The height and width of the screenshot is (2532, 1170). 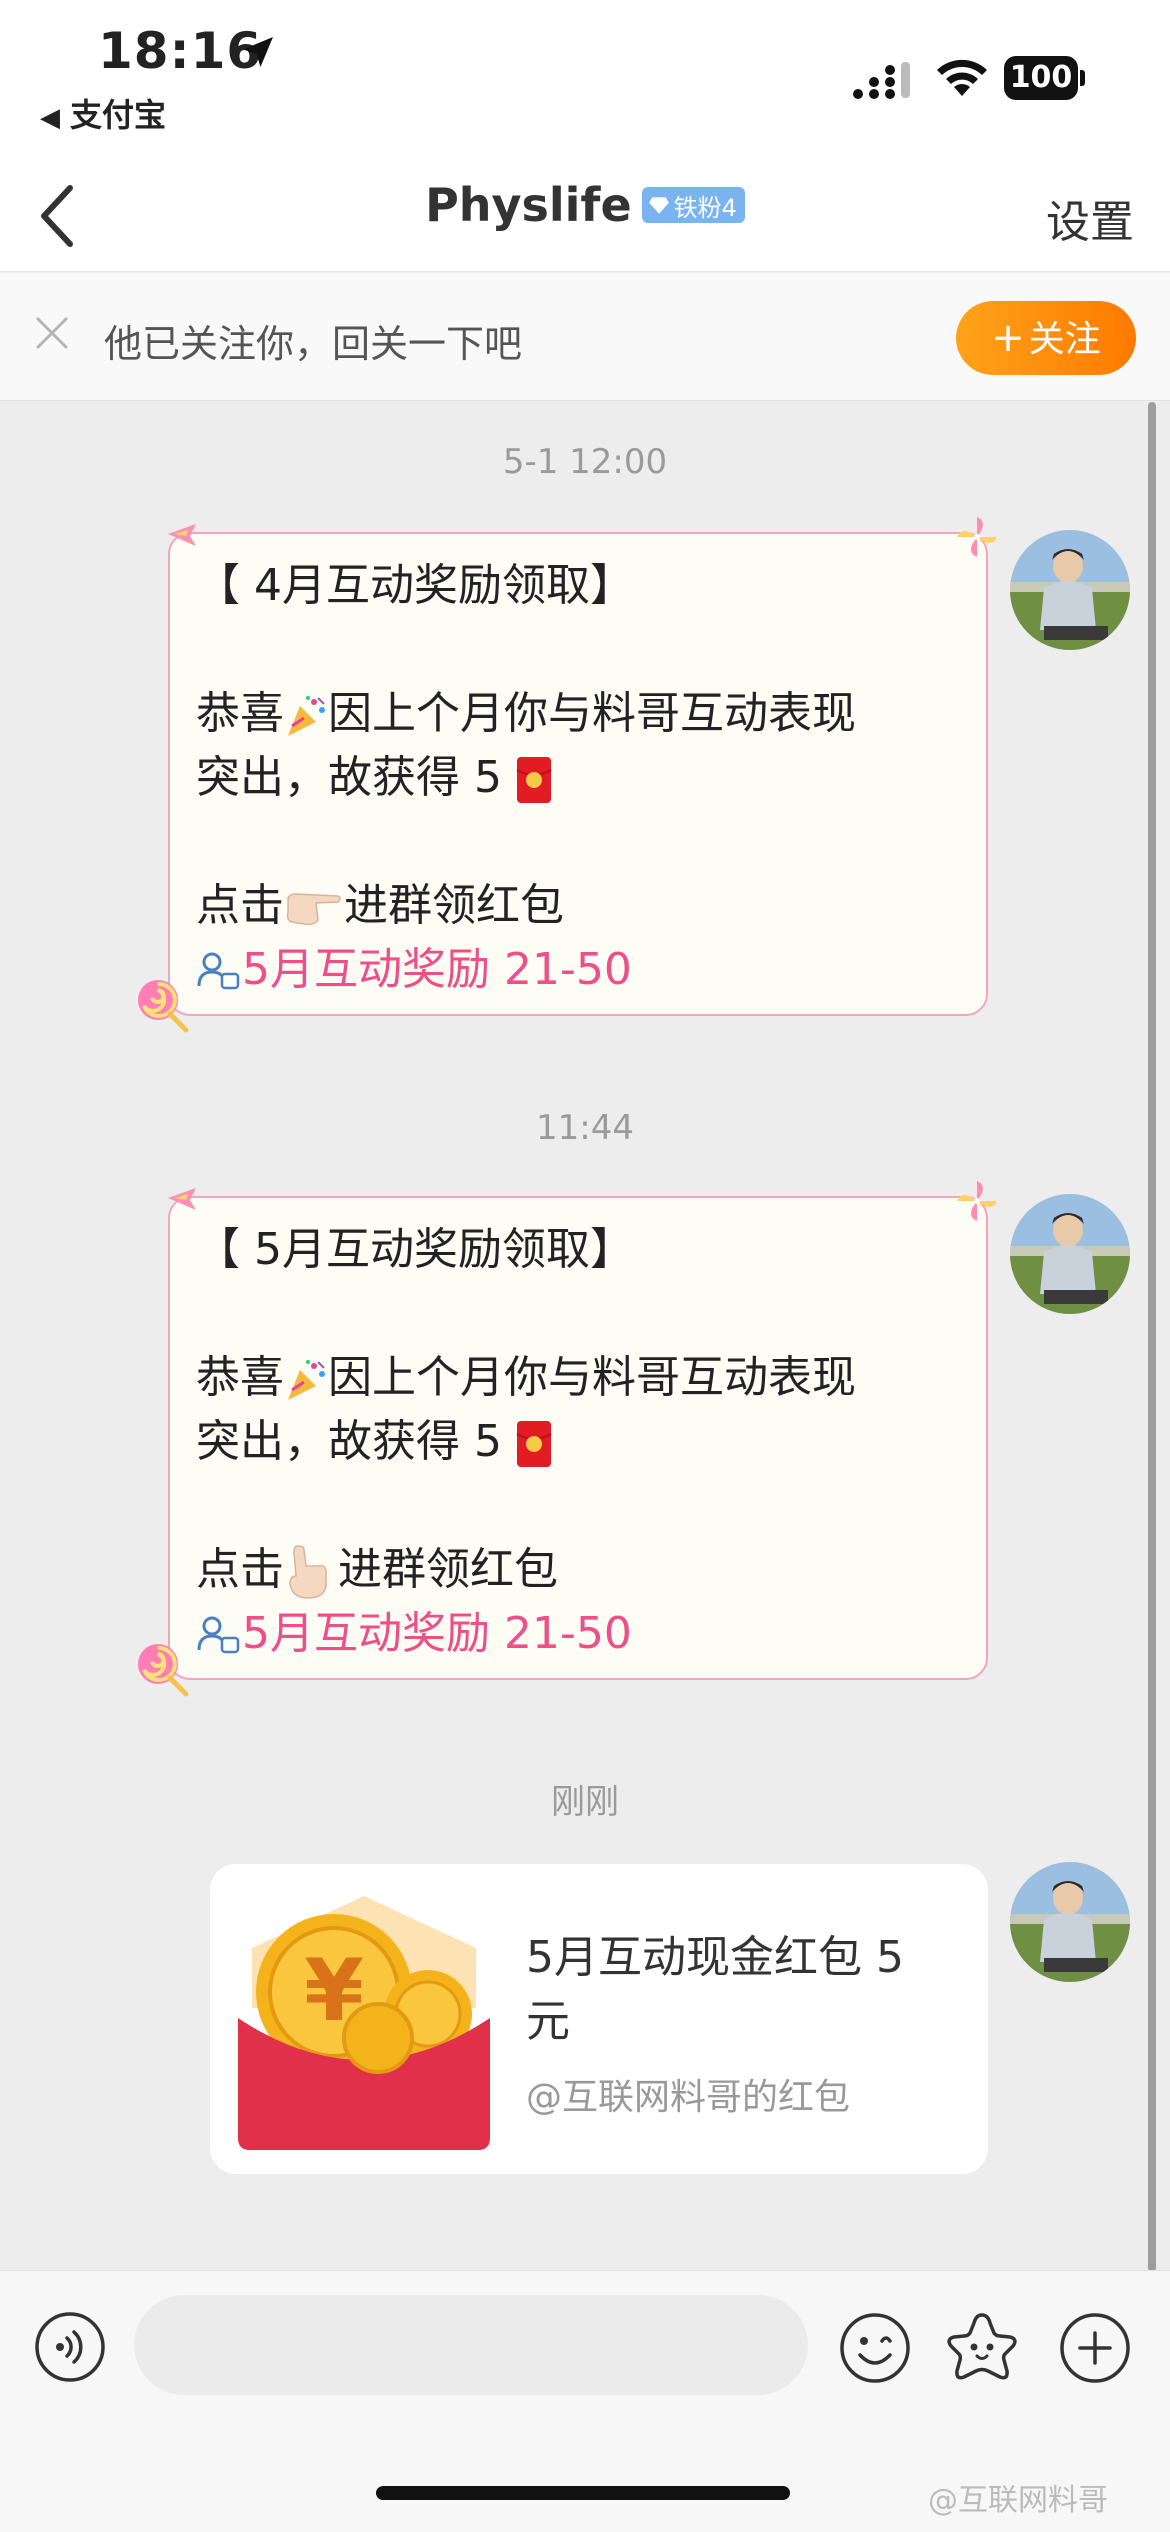 I want to click on message-input, so click(x=471, y=2345).